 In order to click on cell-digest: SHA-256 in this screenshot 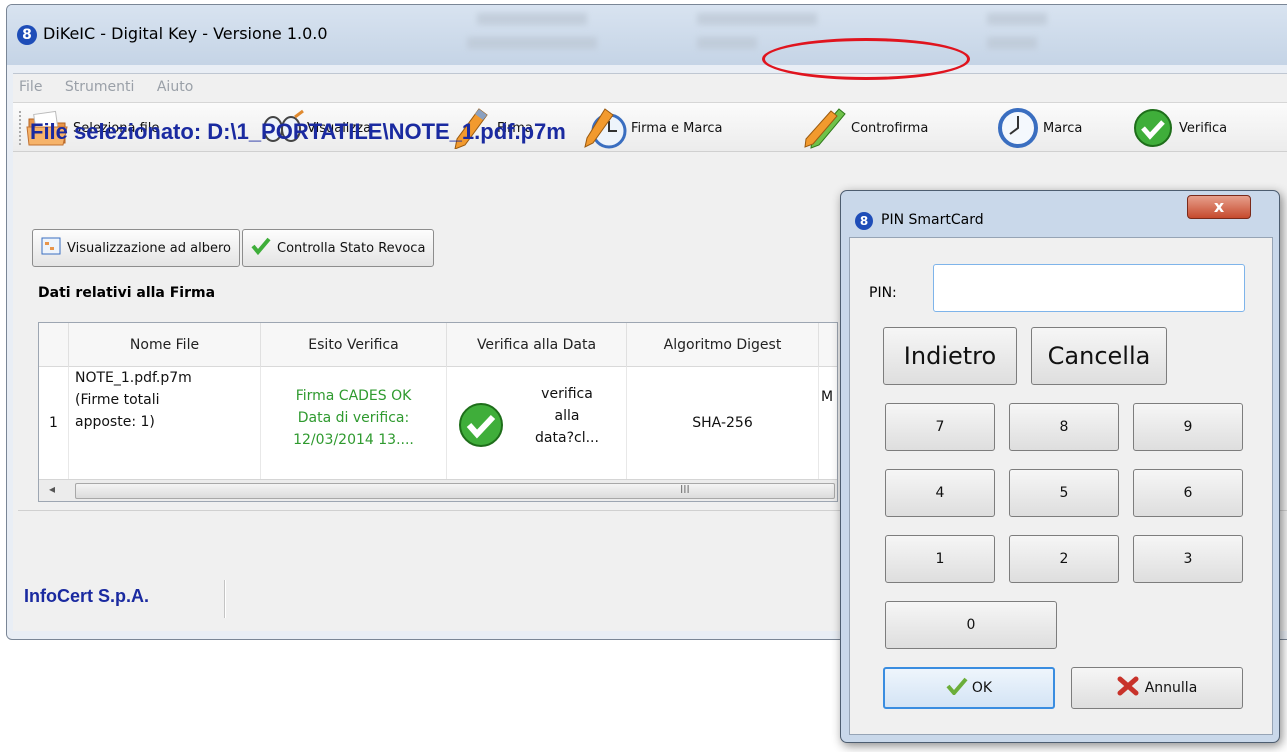, I will do `click(723, 423)`.